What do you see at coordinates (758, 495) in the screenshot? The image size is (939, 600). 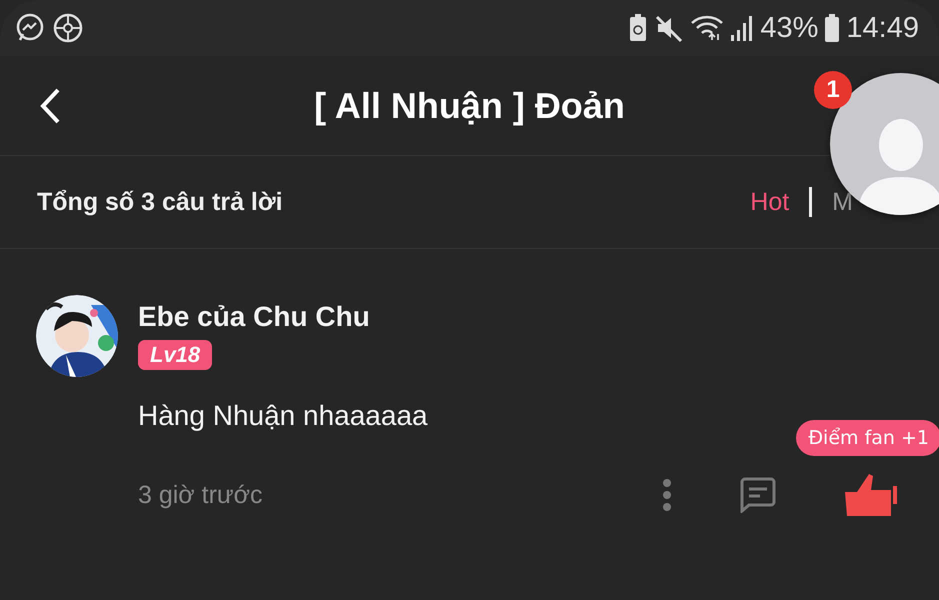 I see `comment-icon` at bounding box center [758, 495].